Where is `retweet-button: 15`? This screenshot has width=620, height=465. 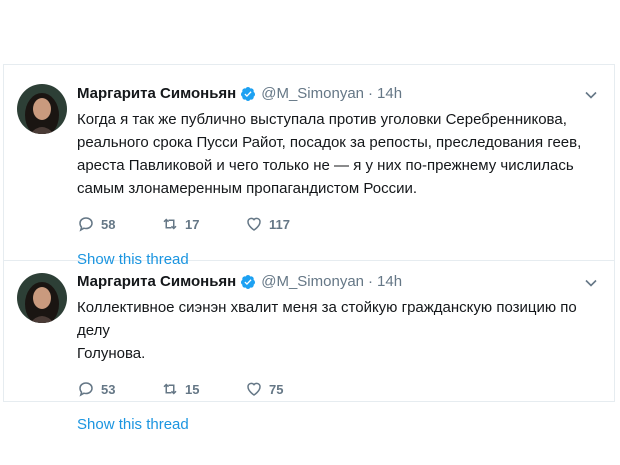
retweet-button: 15 is located at coordinates (203, 389).